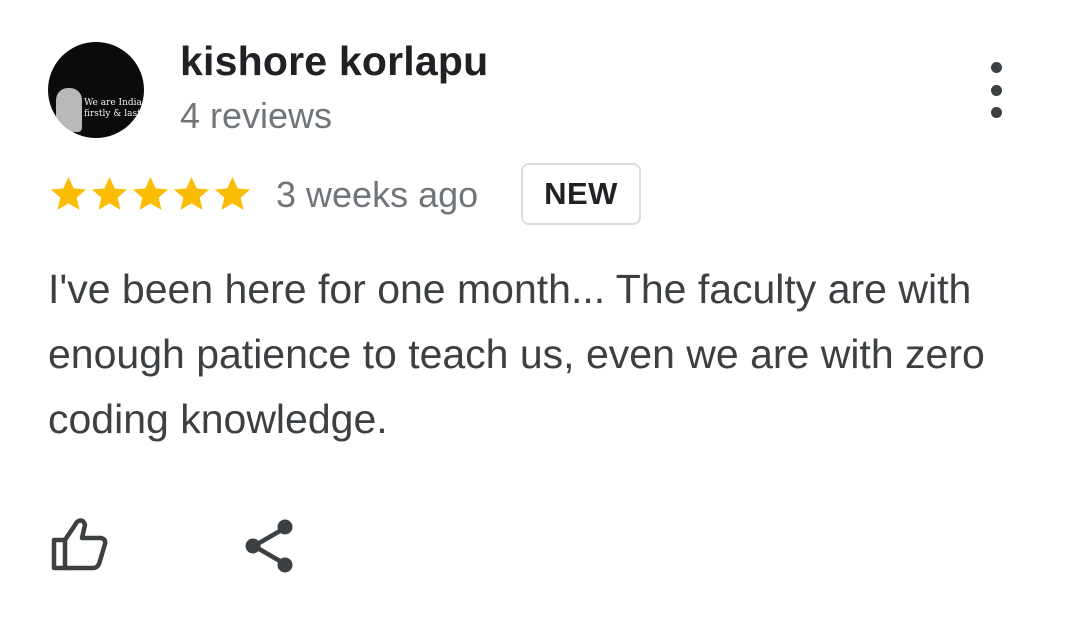 This screenshot has height=628, width=1080. I want to click on thumb-up-icon, so click(79, 544).